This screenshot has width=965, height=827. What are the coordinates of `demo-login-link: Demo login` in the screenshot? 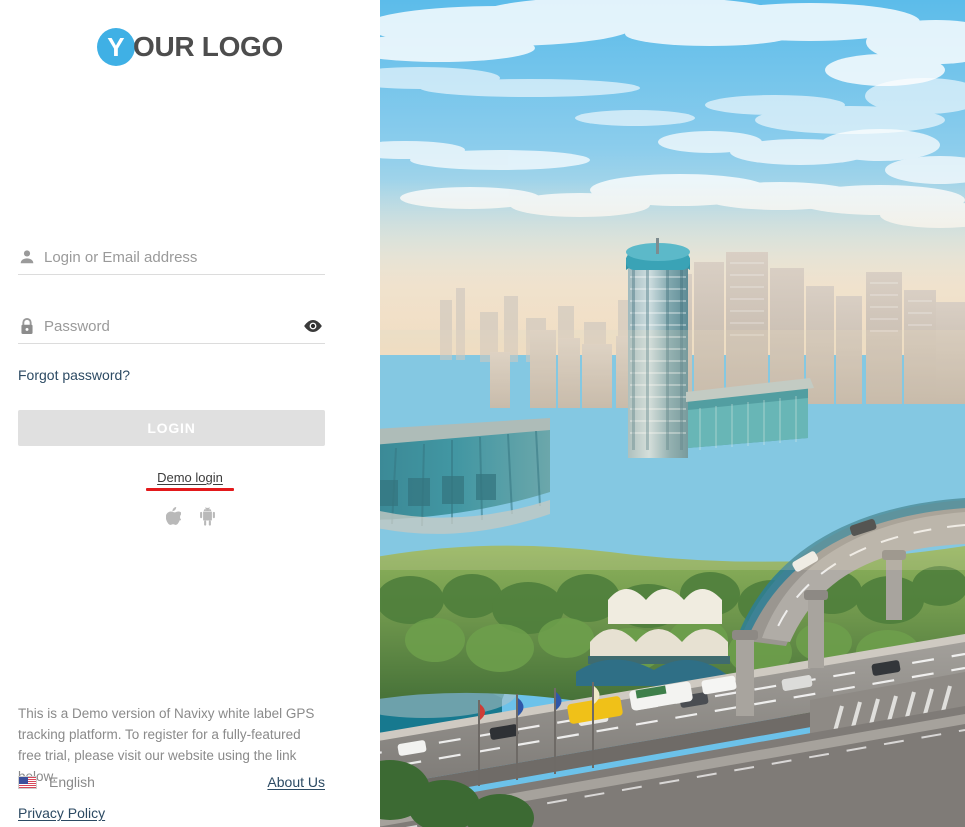 It's located at (190, 477).